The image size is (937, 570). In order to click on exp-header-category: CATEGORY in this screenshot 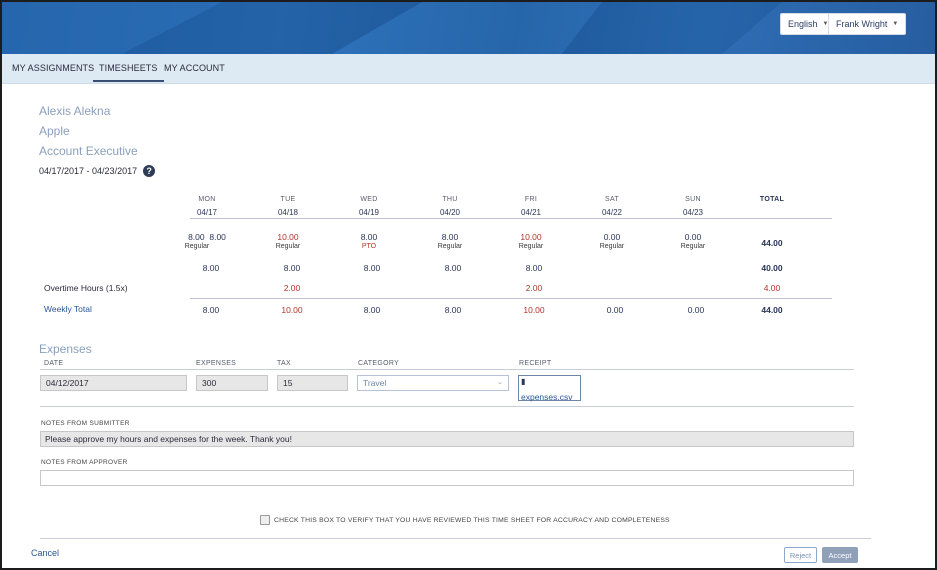, I will do `click(379, 363)`.